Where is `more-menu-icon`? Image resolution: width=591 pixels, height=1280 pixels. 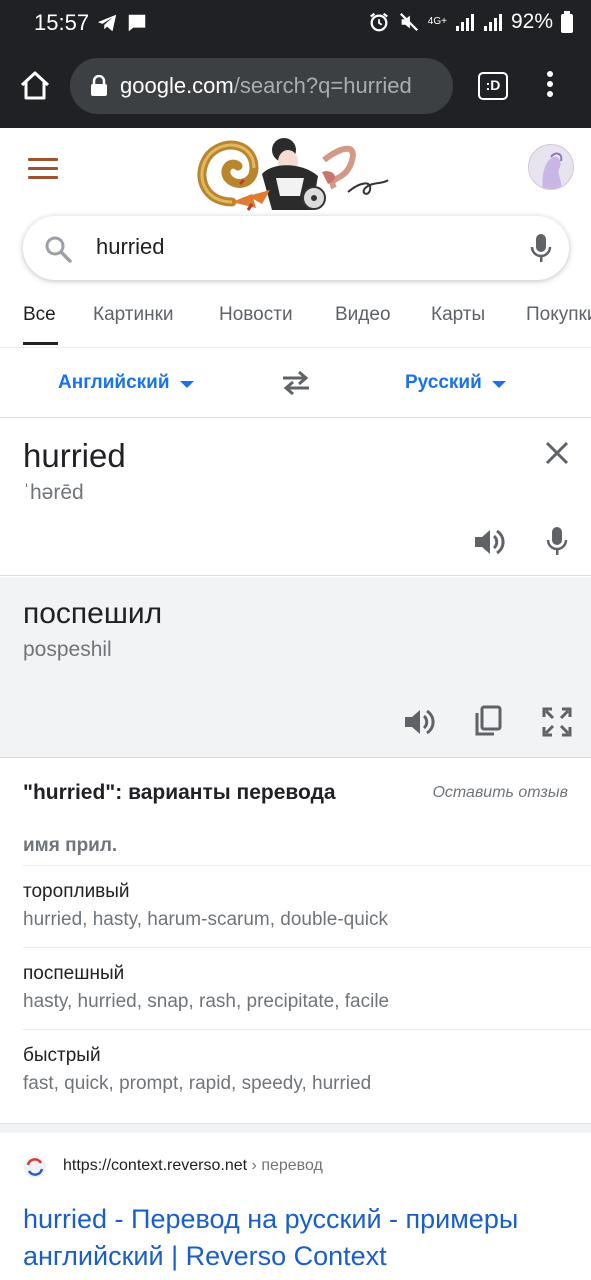 more-menu-icon is located at coordinates (550, 86).